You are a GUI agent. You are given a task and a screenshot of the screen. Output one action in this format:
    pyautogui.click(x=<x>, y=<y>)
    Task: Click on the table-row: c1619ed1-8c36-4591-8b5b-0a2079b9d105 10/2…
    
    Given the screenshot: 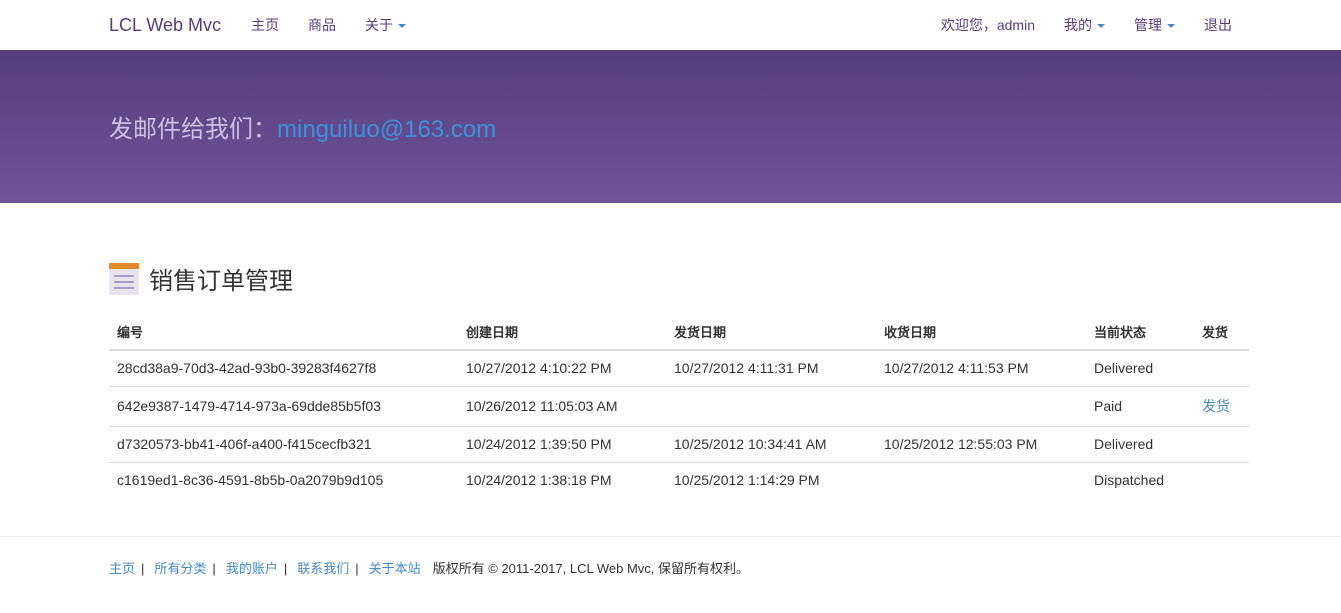 What is the action you would take?
    pyautogui.click(x=679, y=481)
    